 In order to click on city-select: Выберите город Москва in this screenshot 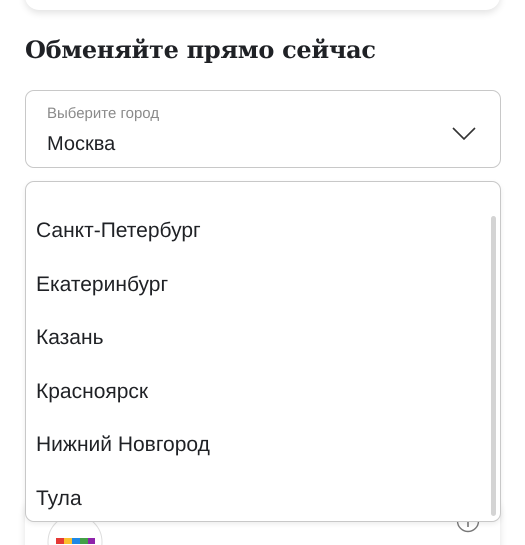, I will do `click(263, 129)`.